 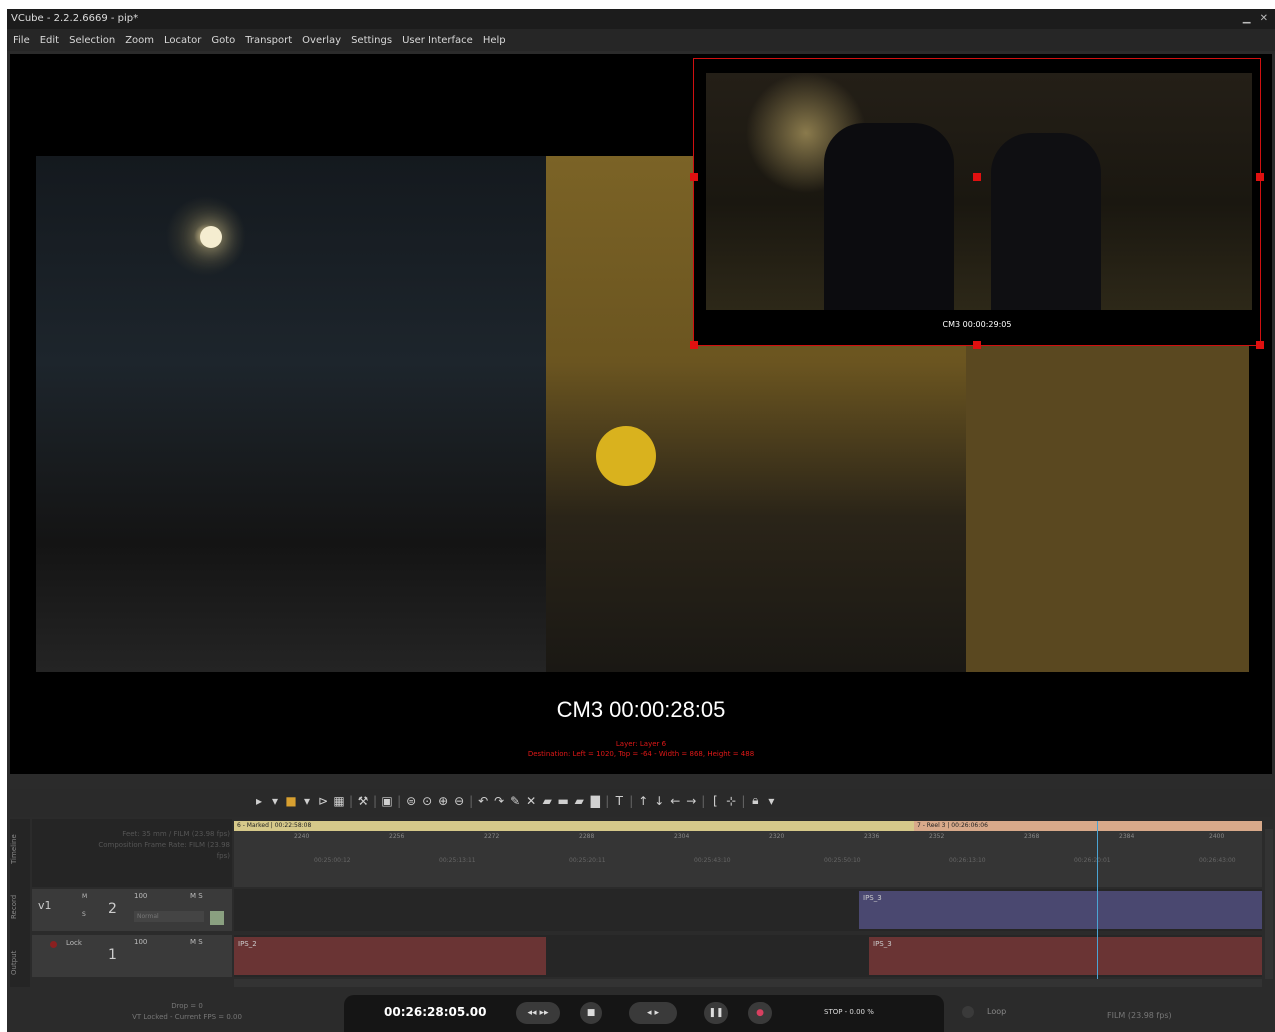 I want to click on step-group: ◂ ▸, so click(x=653, y=1013).